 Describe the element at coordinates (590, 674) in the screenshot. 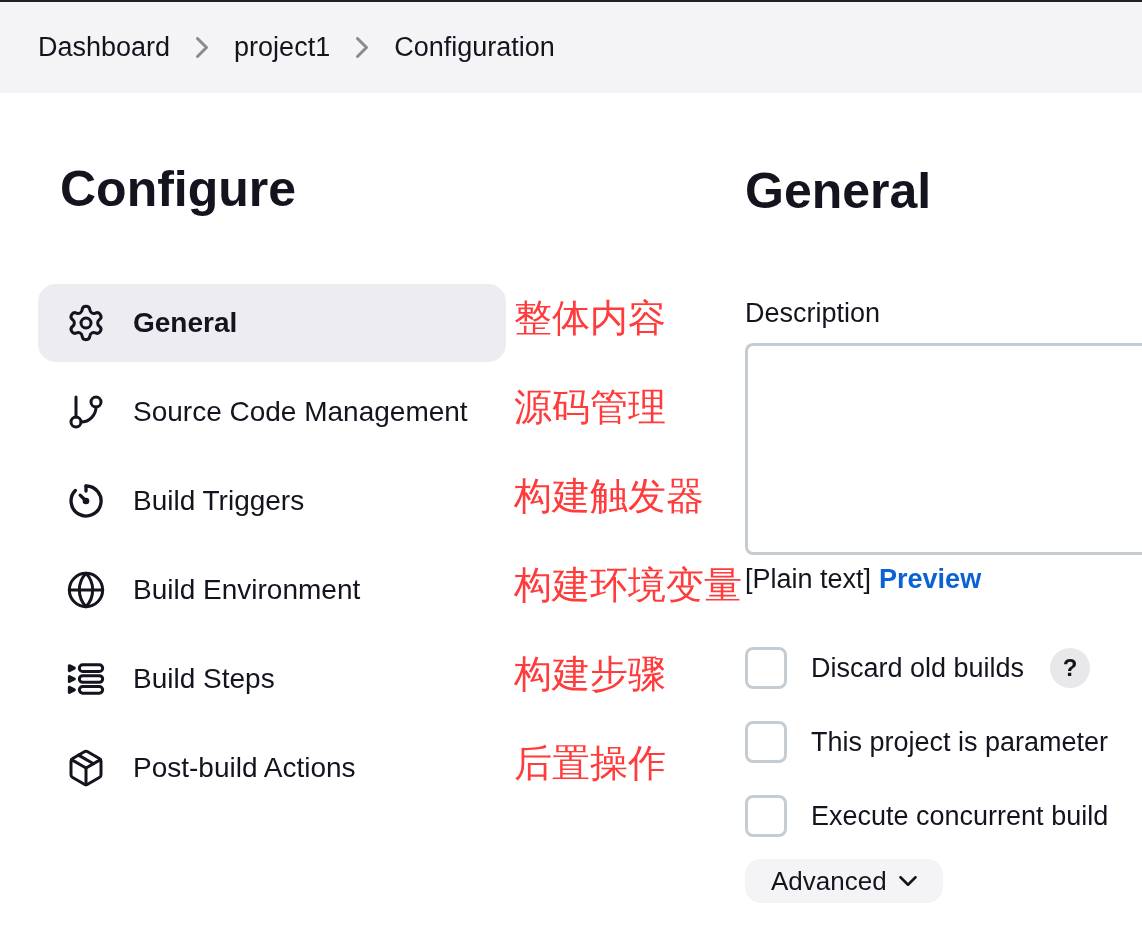

I see `annotation-text: 构建步骤` at that location.